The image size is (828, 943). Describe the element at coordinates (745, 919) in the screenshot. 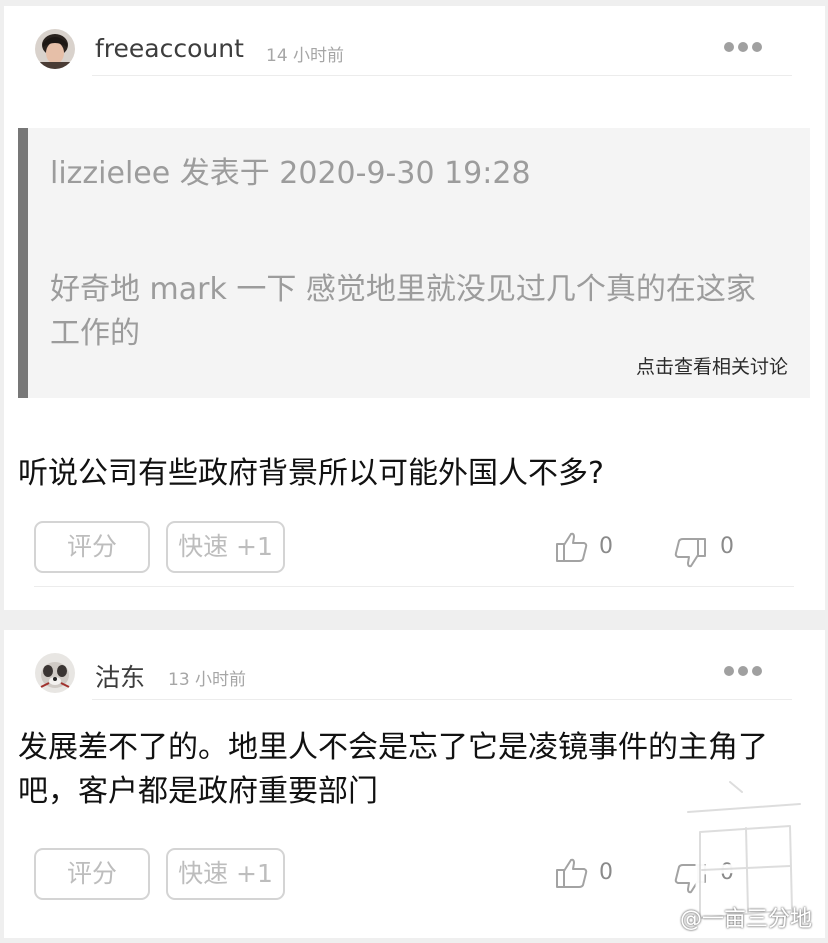

I see `watermark-text: @一亩三分地` at that location.